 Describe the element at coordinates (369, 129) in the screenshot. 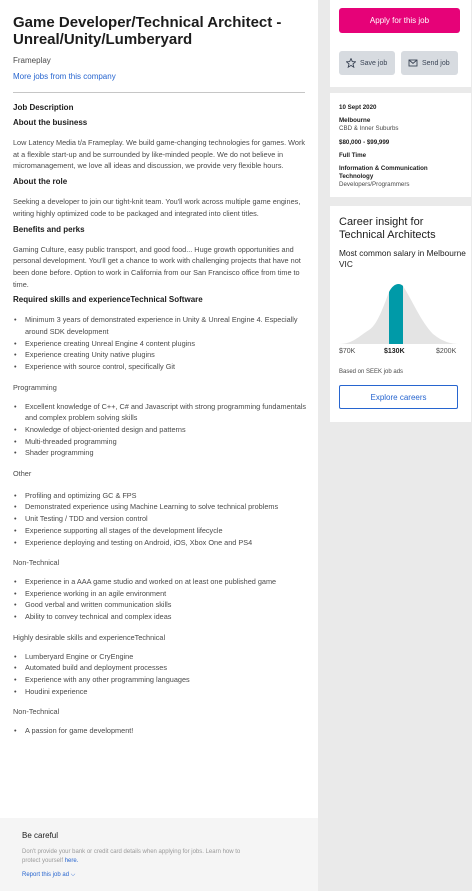

I see `job-area: CBD & Inner Suburbs` at that location.